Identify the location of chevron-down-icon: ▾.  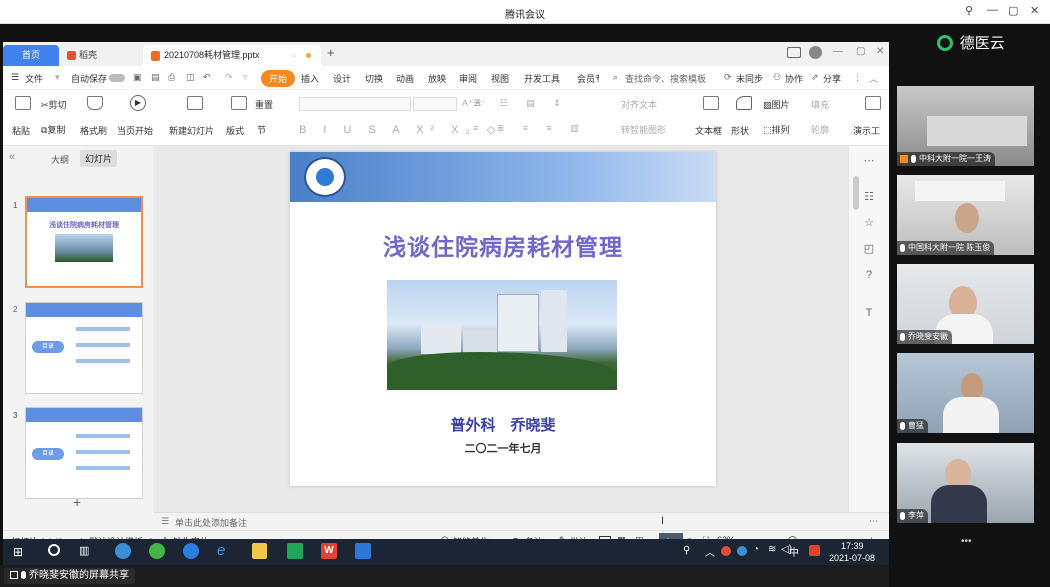
(57, 77).